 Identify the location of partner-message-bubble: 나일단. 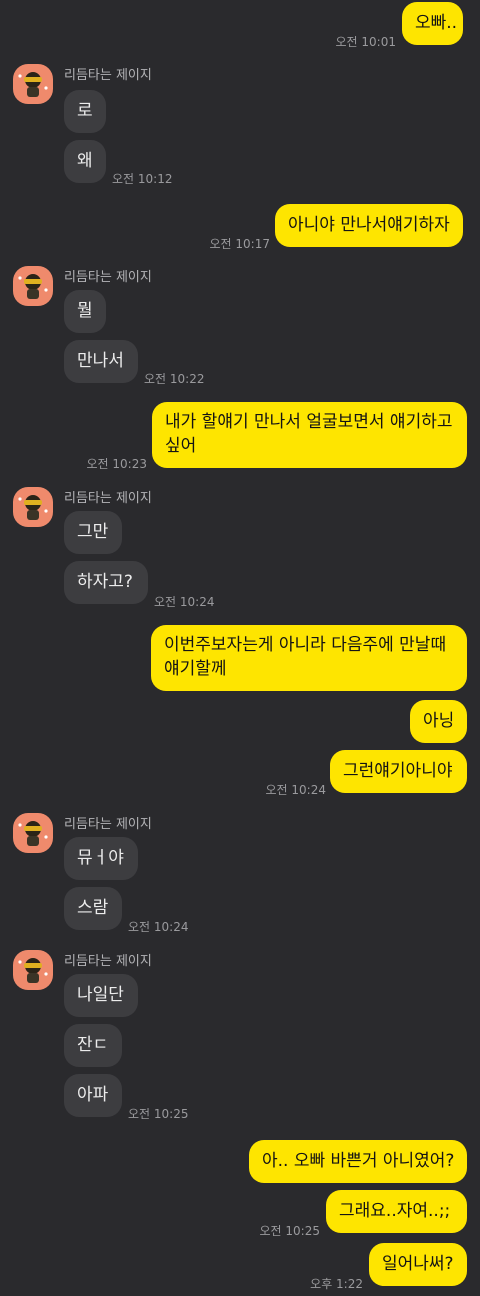
(101, 995).